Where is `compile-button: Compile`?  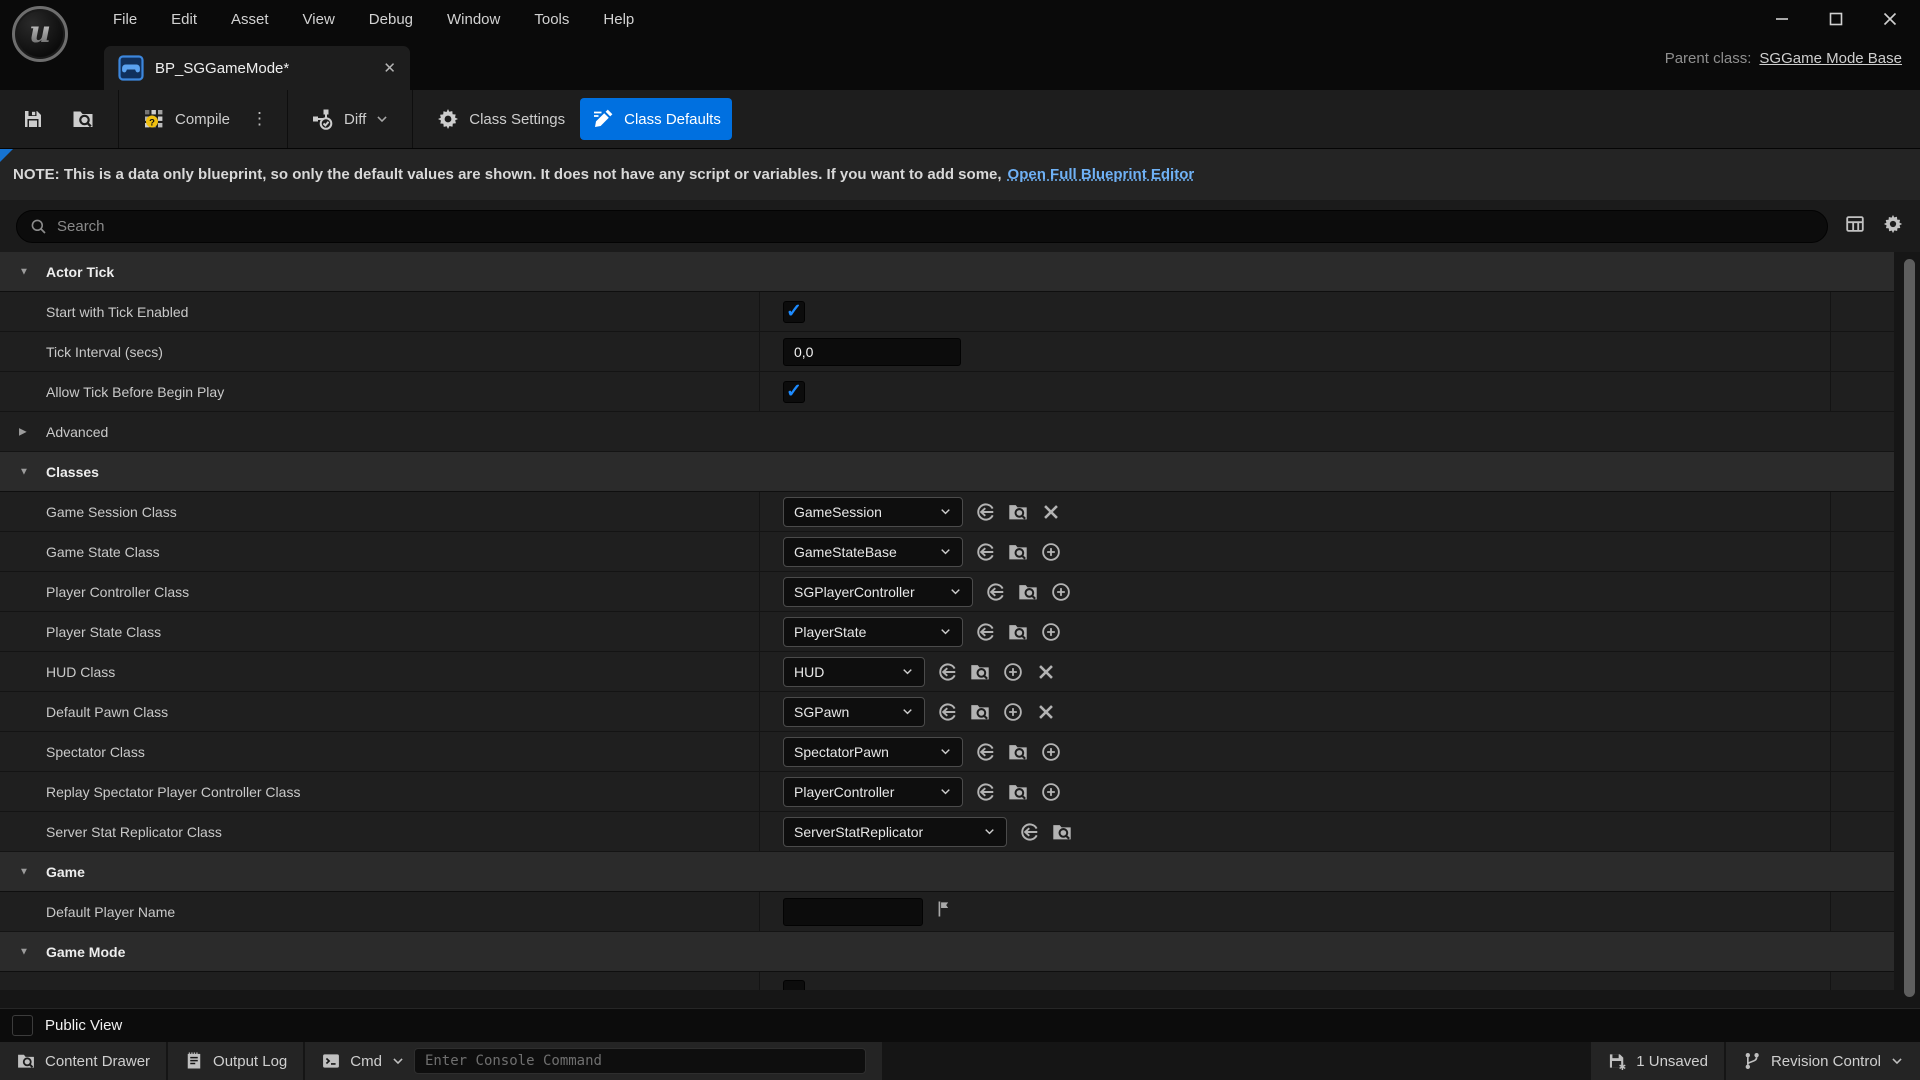 compile-button: Compile is located at coordinates (186, 119).